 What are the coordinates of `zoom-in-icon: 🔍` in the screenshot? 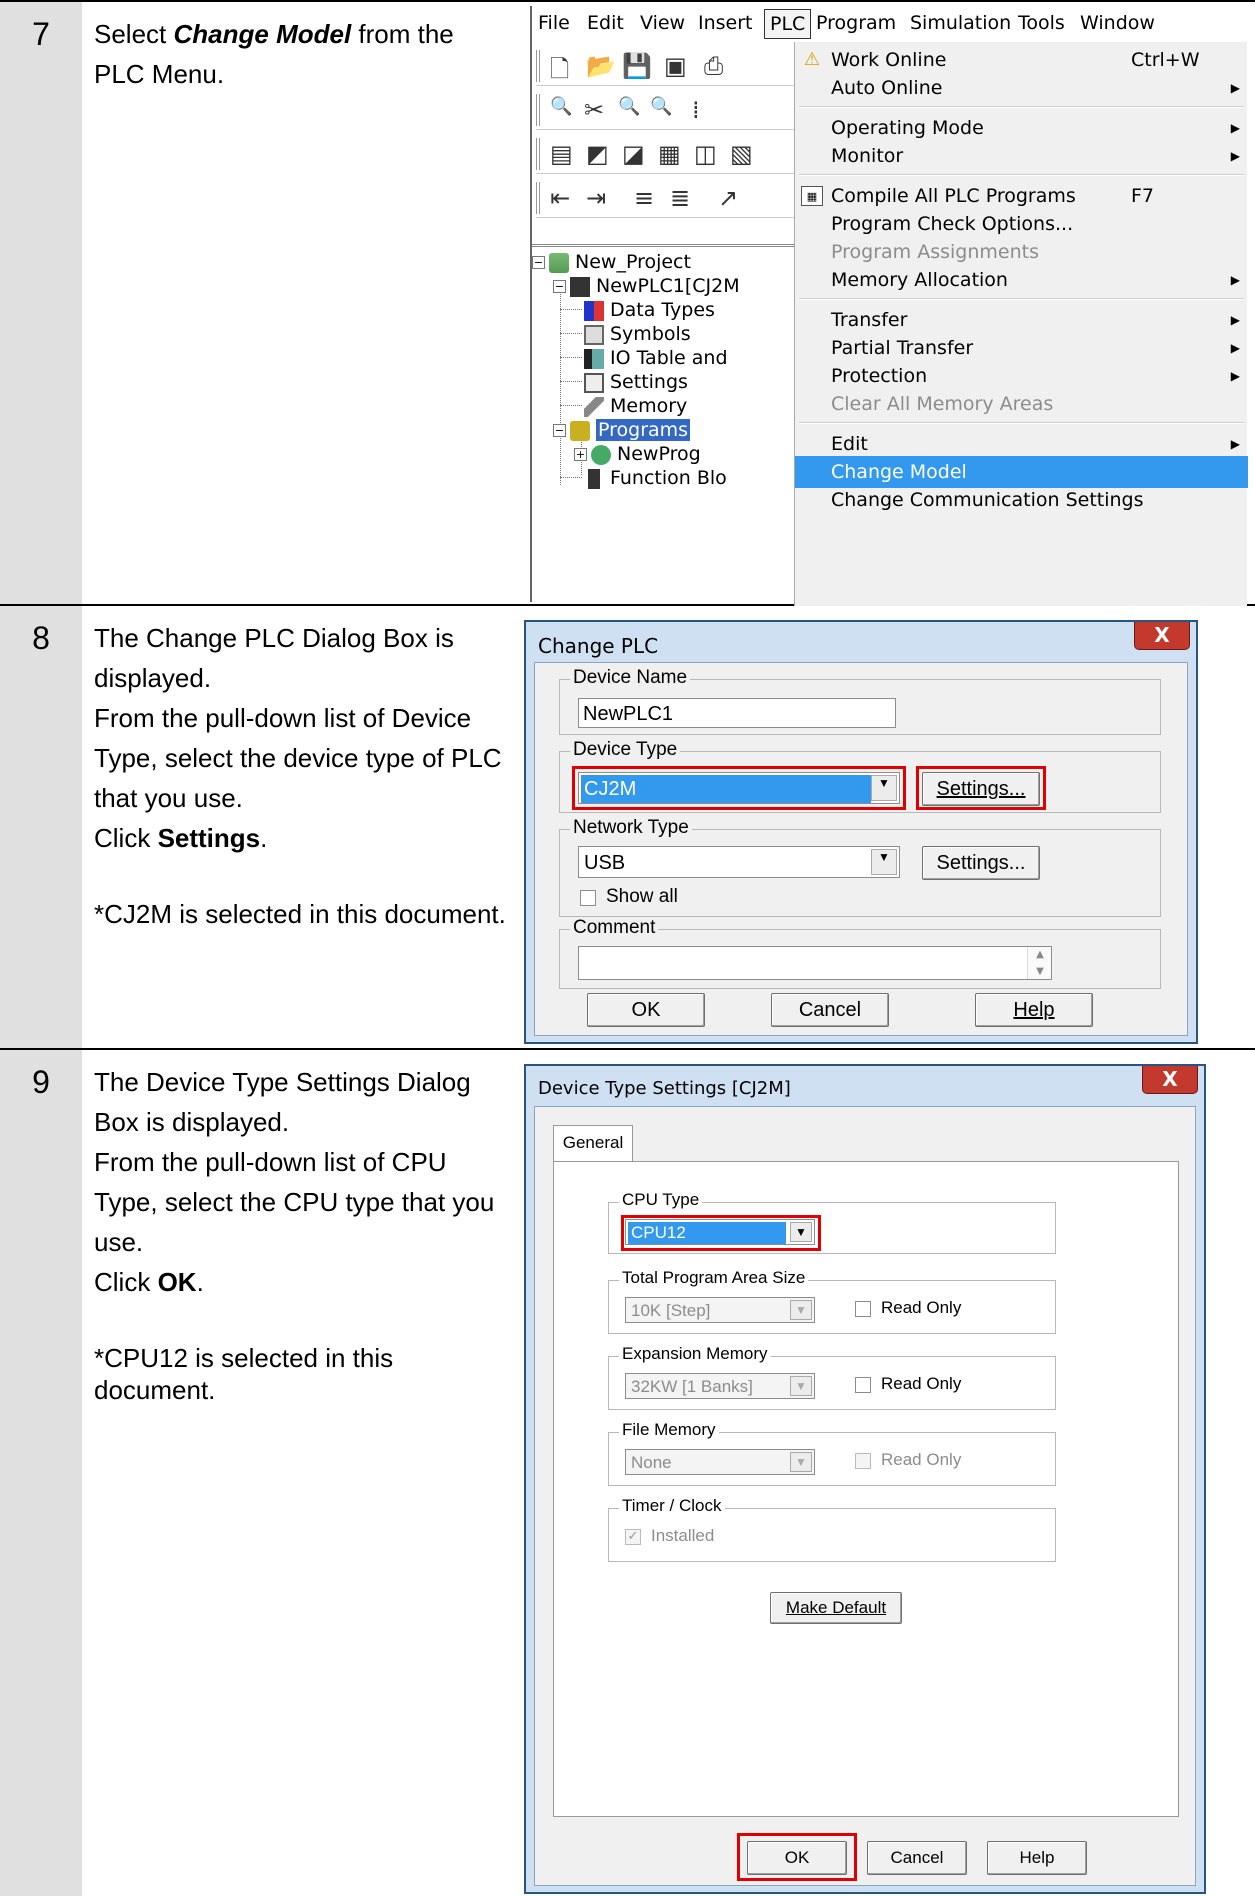 It's located at (629, 106).